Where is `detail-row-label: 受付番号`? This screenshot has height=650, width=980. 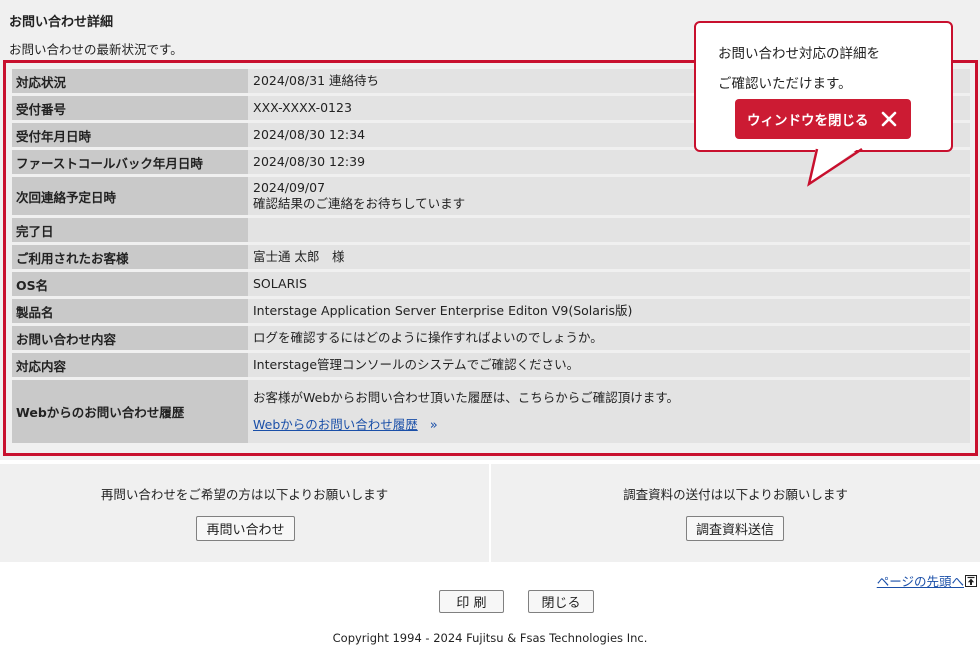
detail-row-label: 受付番号 is located at coordinates (130, 108).